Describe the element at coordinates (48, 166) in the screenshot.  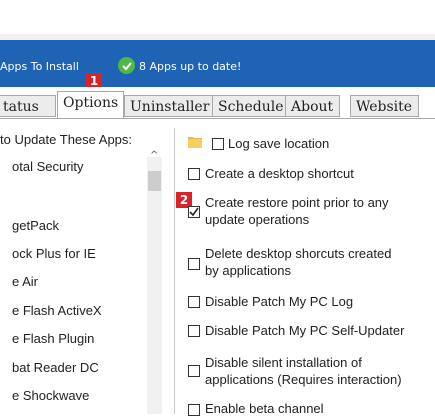
I see `list-item: otal Security` at that location.